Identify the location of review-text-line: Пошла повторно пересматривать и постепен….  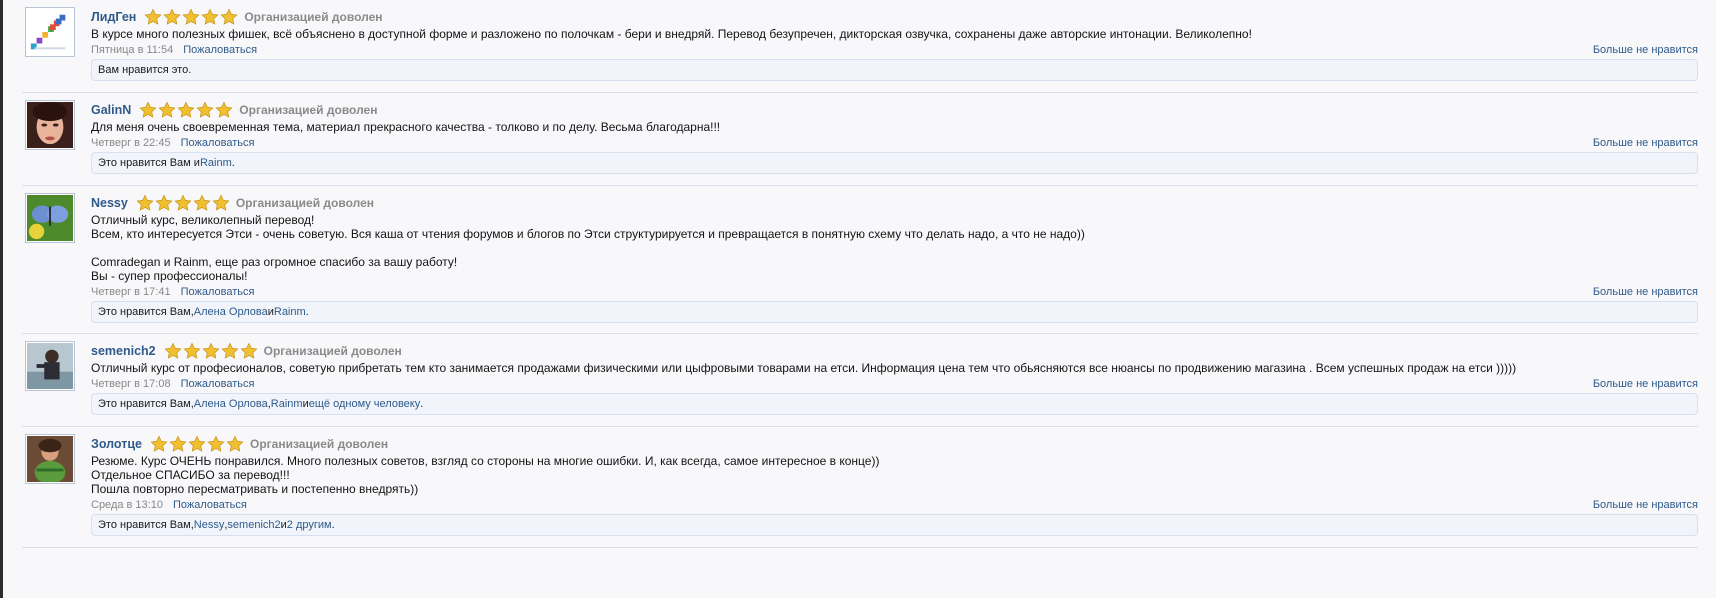
(255, 489).